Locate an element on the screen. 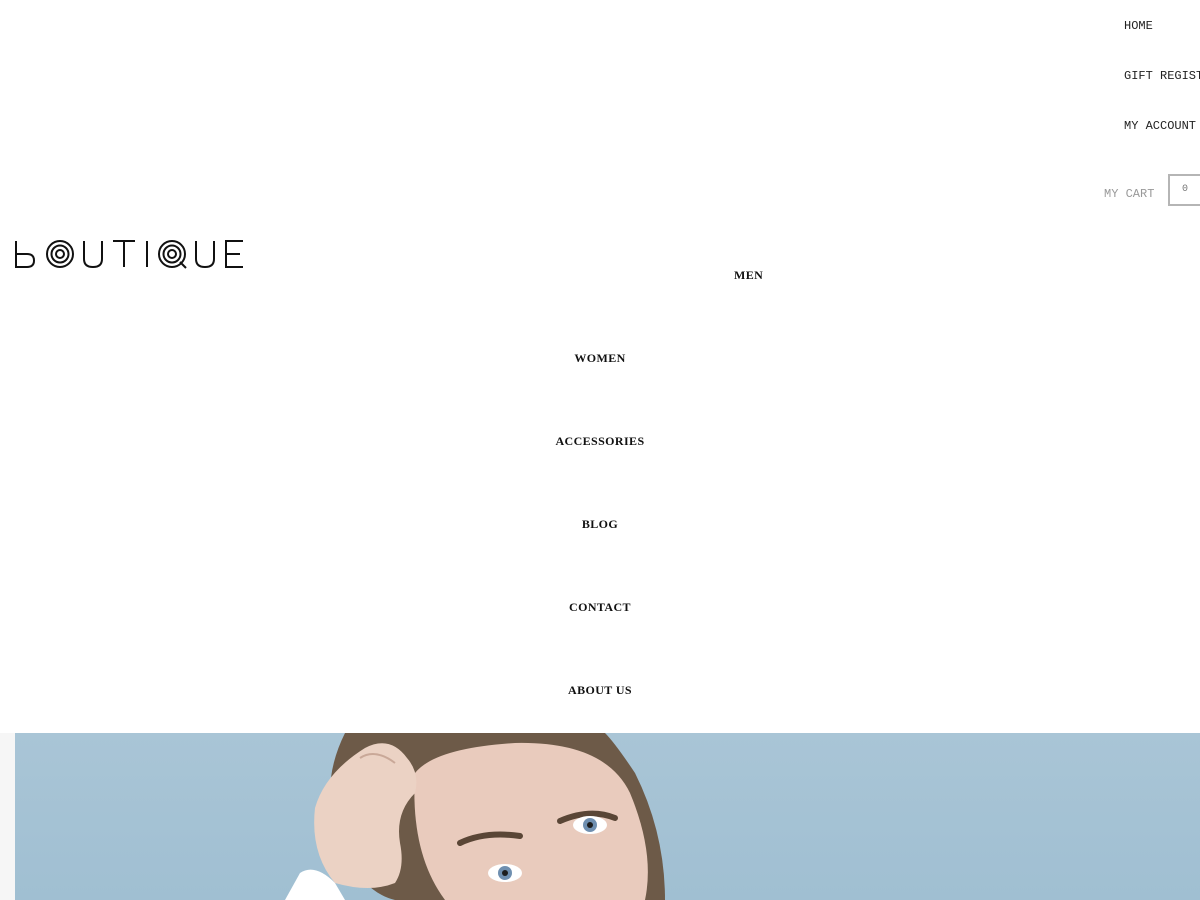  model-photo is located at coordinates (475, 816).